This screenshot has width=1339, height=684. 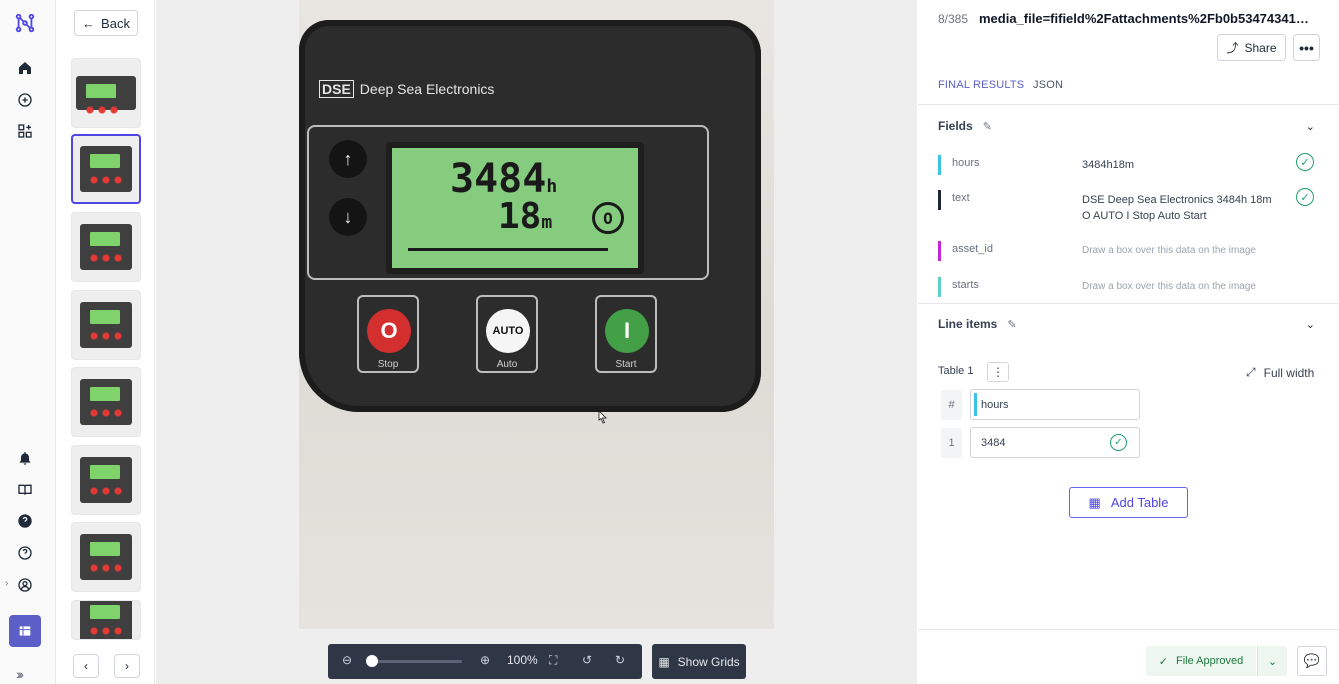 I want to click on mouse-cursor-icon, so click(x=602, y=417).